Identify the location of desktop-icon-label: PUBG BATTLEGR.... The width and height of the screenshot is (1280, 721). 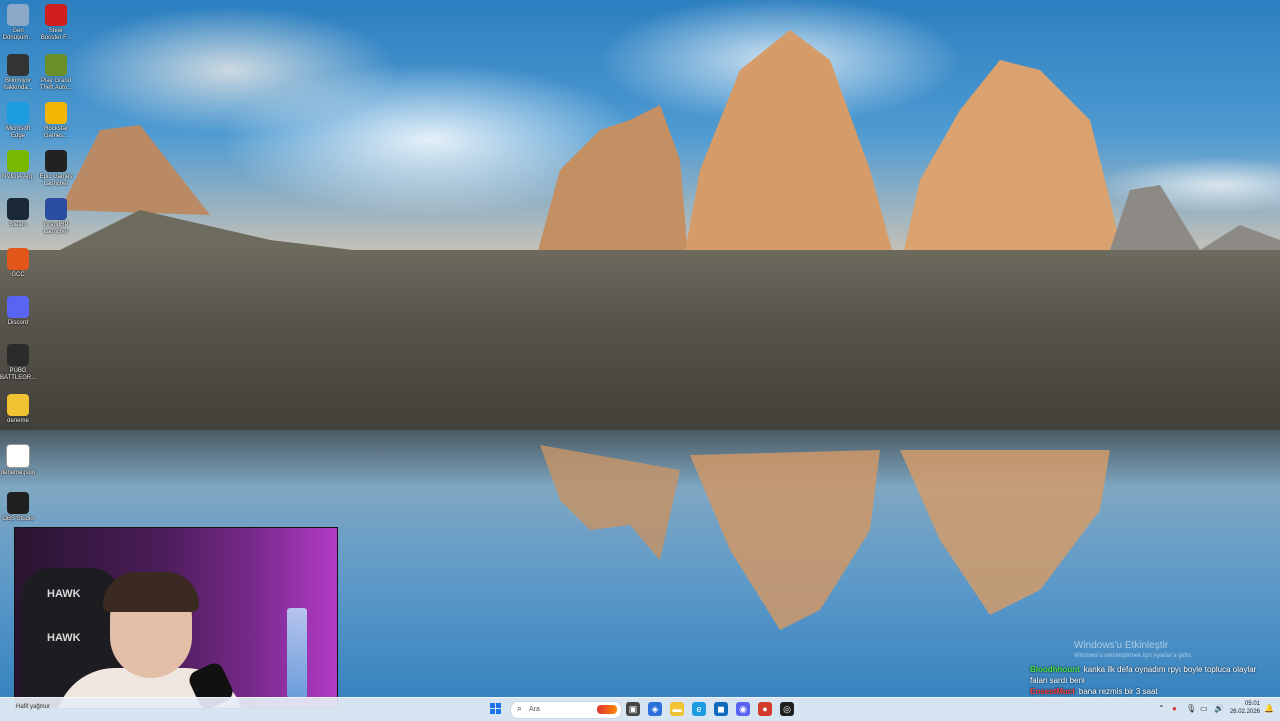
(18, 374).